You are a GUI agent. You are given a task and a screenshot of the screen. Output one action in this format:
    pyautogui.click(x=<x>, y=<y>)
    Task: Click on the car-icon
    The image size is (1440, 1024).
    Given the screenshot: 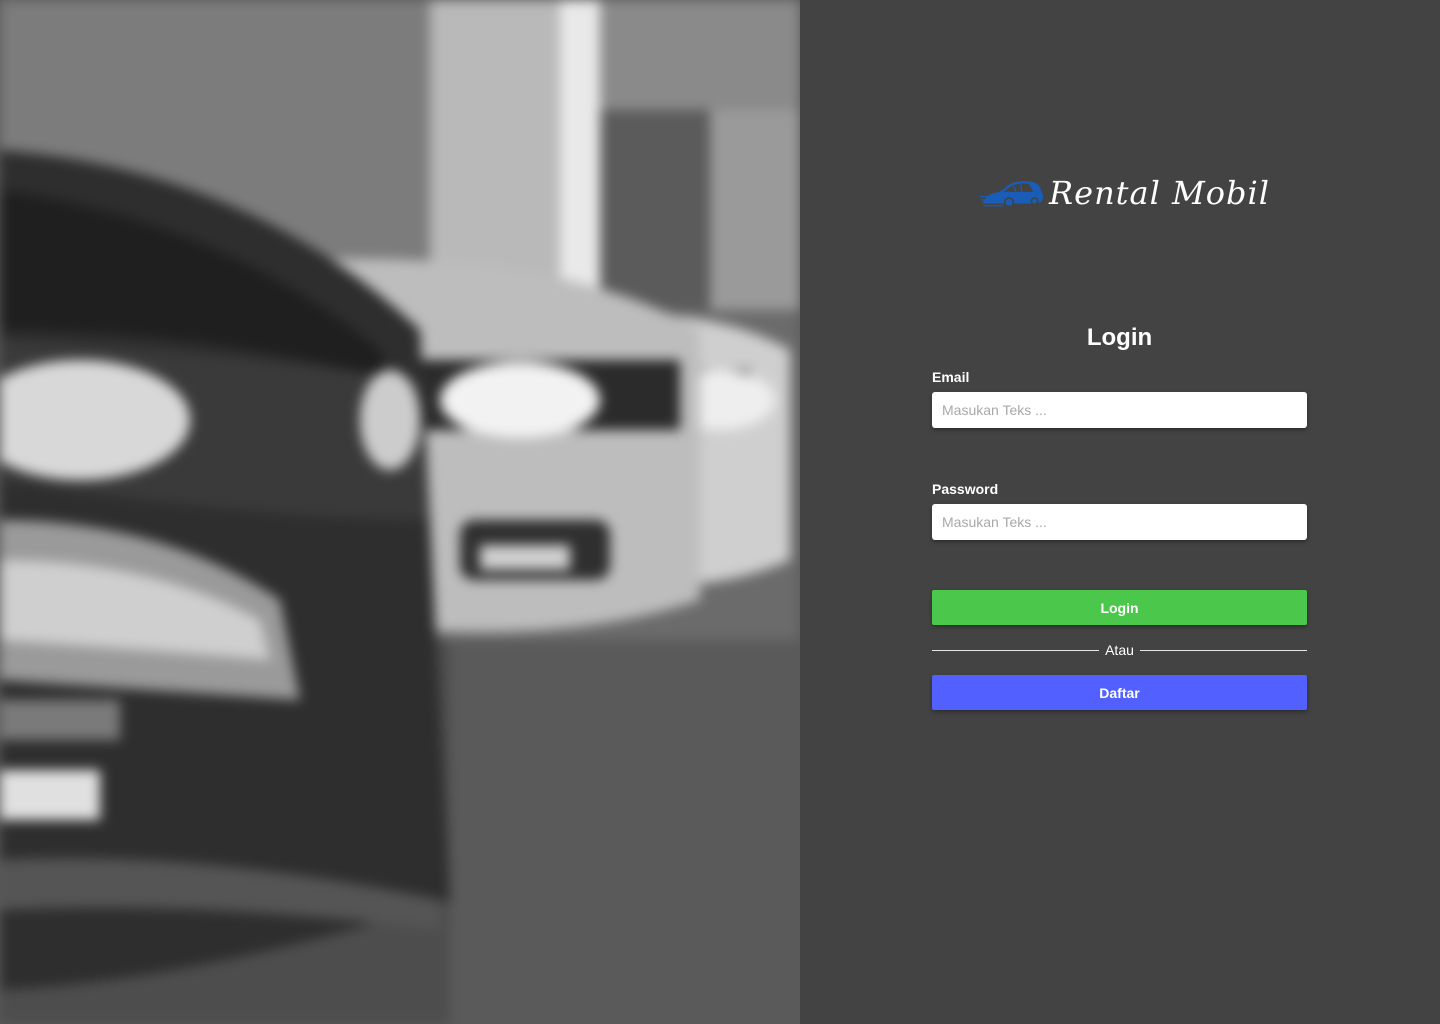 What is the action you would take?
    pyautogui.click(x=1011, y=194)
    